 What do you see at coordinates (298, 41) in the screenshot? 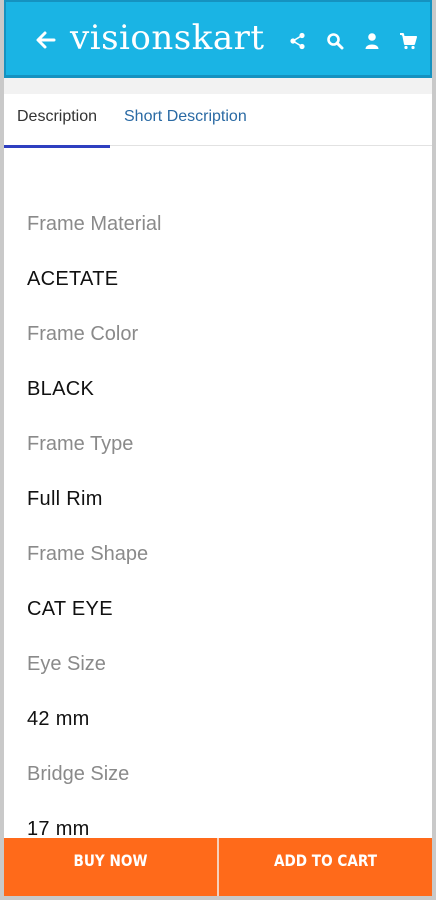
I see `share-icon` at bounding box center [298, 41].